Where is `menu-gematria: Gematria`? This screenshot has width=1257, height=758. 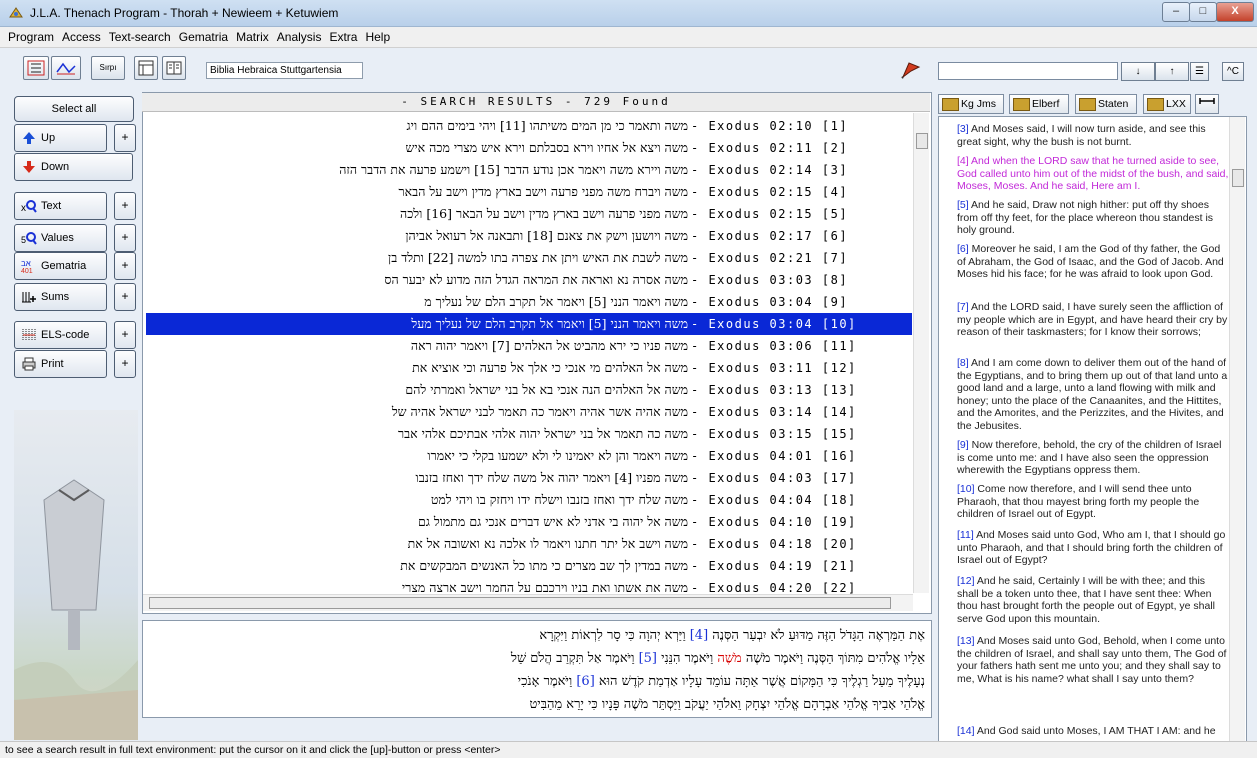
menu-gematria: Gematria is located at coordinates (203, 35).